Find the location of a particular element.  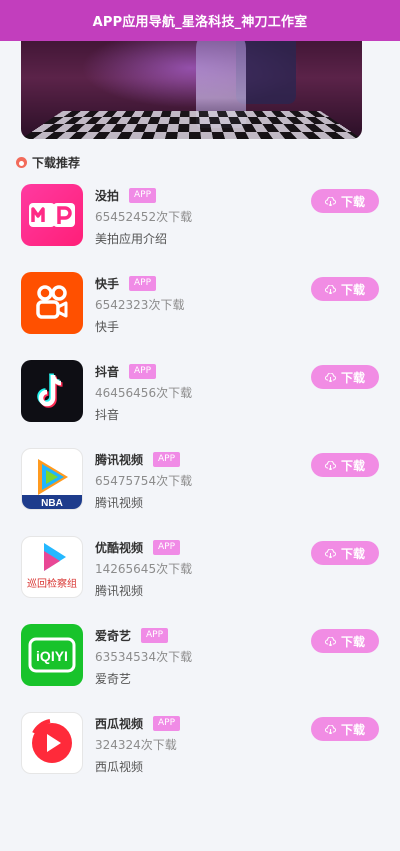

app-name: 西瓜视频 is located at coordinates (119, 723).